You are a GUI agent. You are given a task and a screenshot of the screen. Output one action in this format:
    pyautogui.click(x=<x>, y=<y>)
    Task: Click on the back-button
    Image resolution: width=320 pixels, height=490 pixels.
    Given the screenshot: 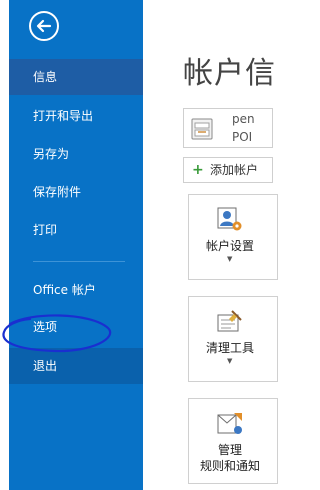 What is the action you would take?
    pyautogui.click(x=44, y=26)
    